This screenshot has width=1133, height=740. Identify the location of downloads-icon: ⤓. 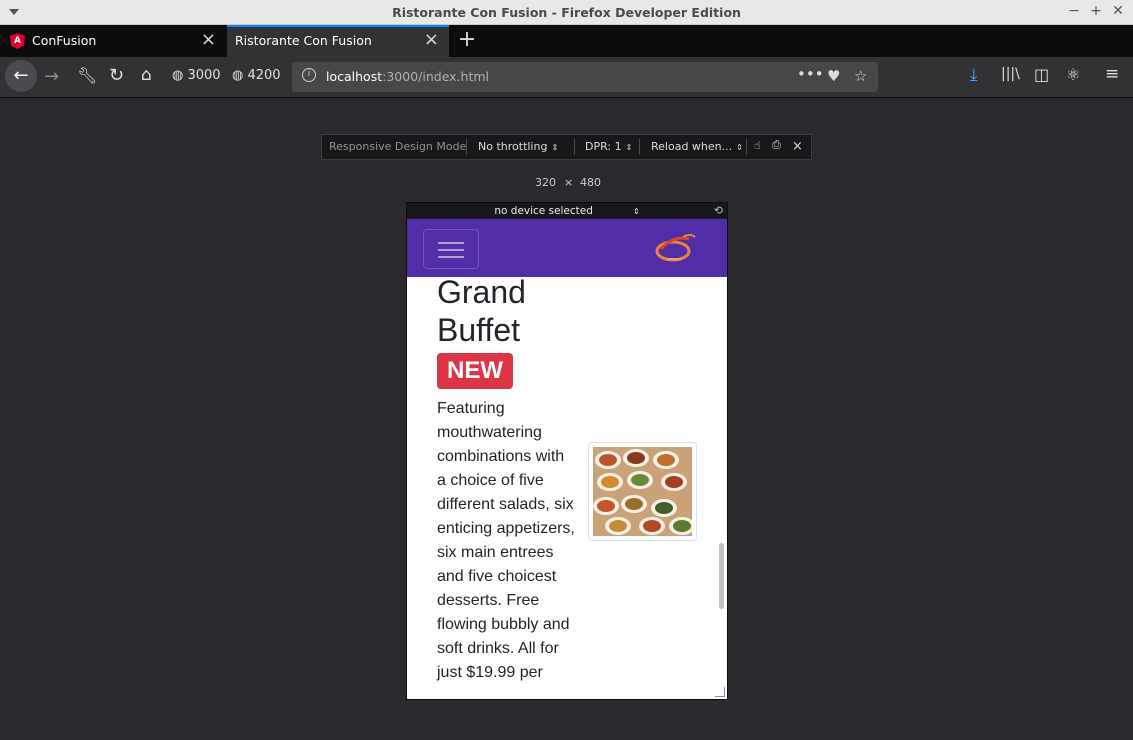
(974, 75).